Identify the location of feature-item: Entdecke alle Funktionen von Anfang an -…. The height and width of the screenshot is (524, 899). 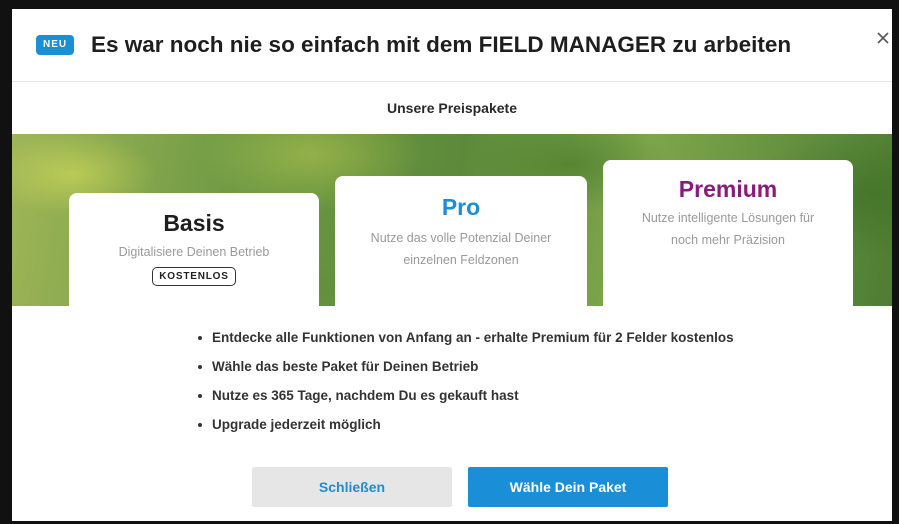
(466, 342).